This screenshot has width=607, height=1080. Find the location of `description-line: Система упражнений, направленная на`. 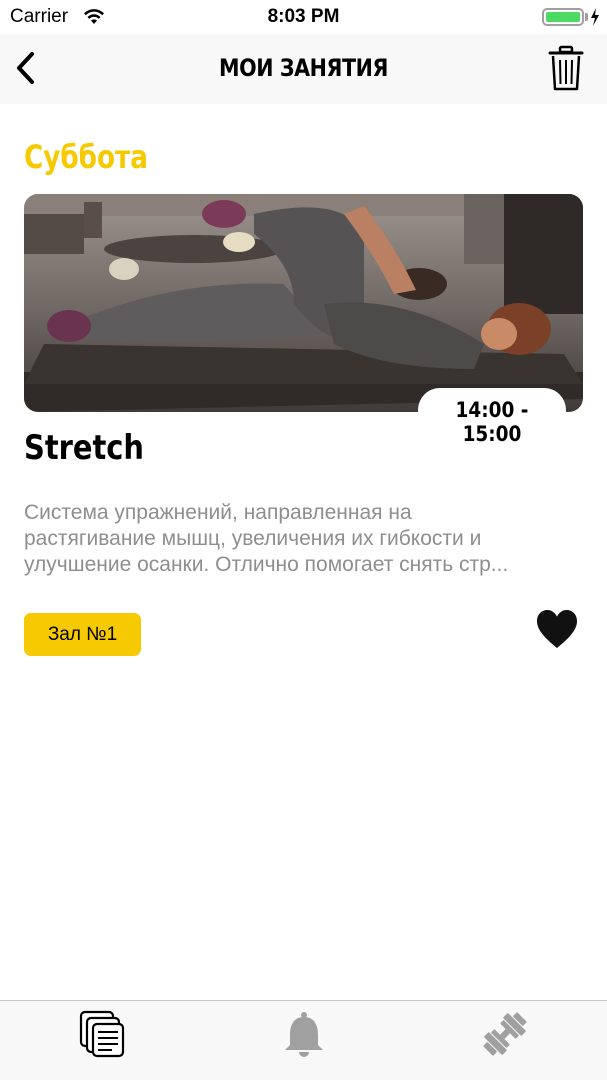

description-line: Система упражнений, направленная на is located at coordinates (218, 512).